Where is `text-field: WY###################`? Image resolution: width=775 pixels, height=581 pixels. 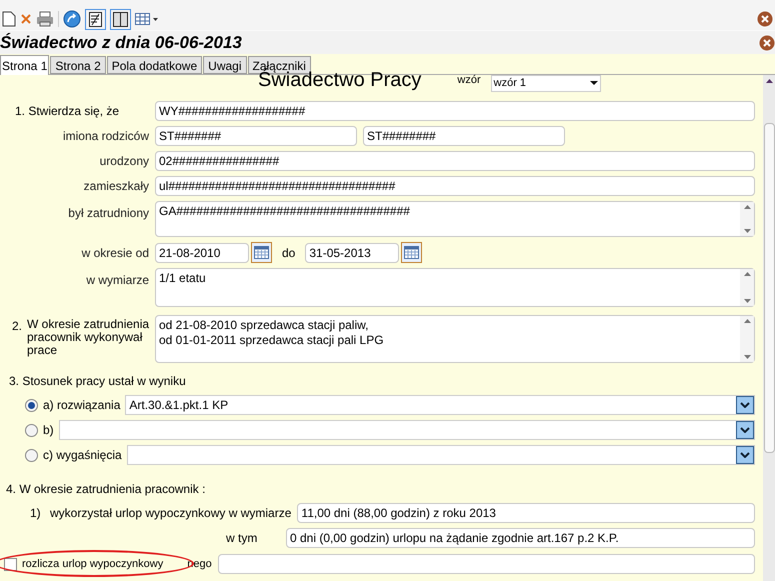 text-field: WY################### is located at coordinates (455, 111).